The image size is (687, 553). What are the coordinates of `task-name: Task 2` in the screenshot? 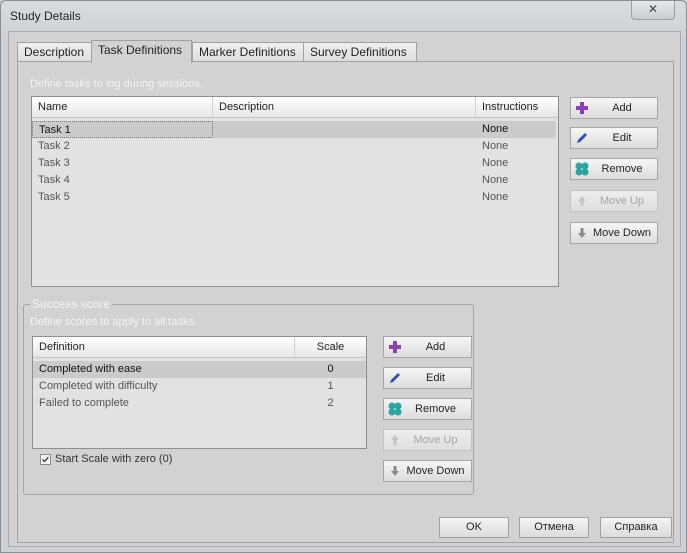 It's located at (54, 146).